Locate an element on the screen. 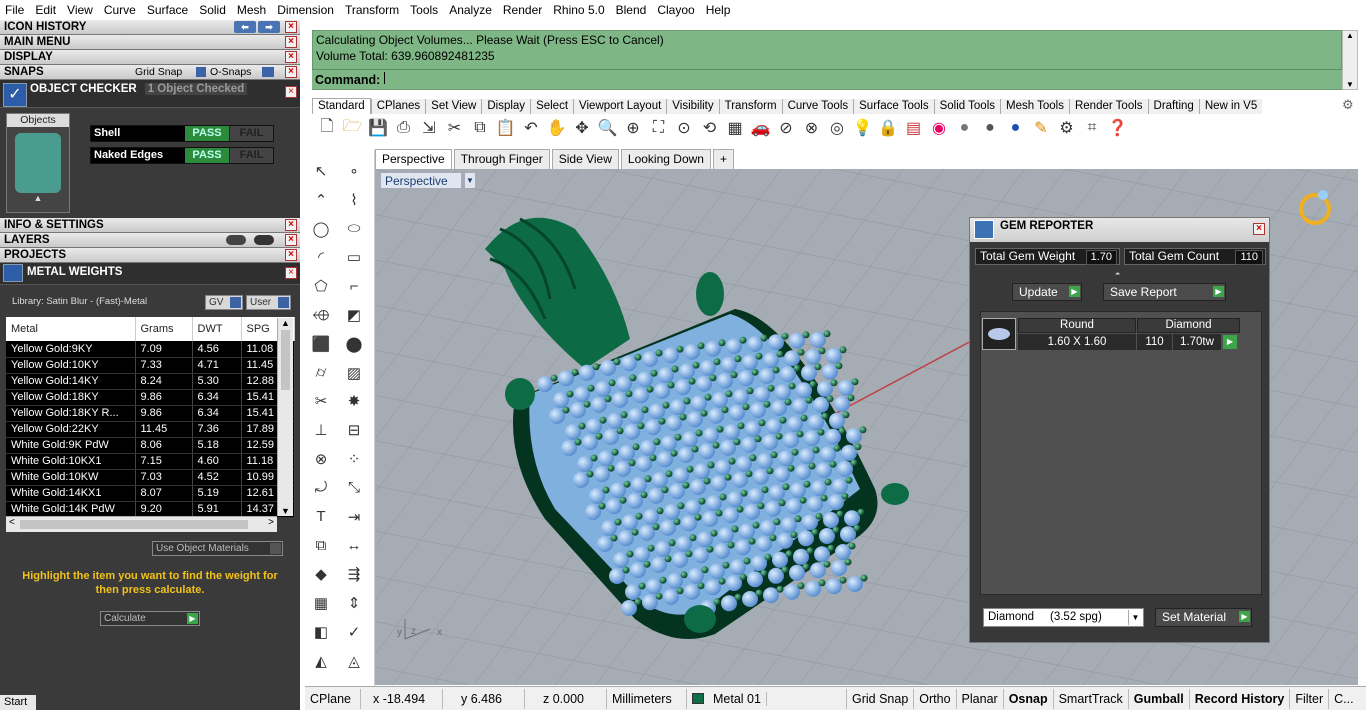 This screenshot has height=710, width=1366. main-menu-header: MAIN MENU × is located at coordinates (150, 42).